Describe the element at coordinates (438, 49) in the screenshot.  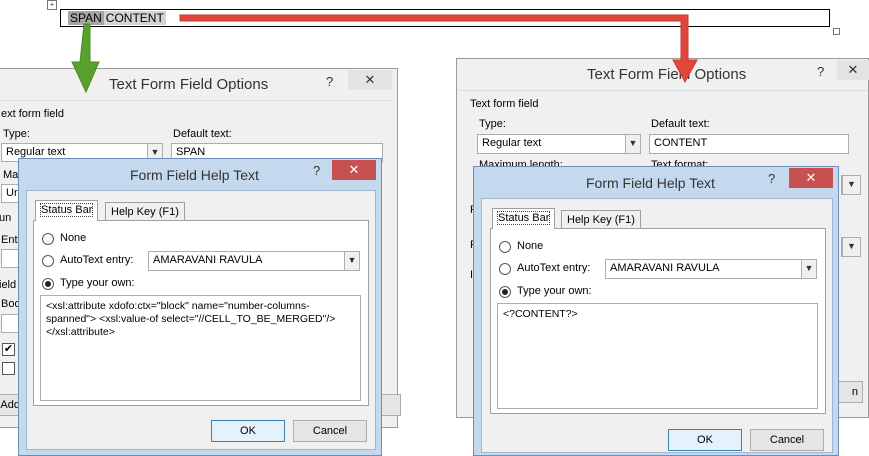
I see `red-arrow-icon` at that location.